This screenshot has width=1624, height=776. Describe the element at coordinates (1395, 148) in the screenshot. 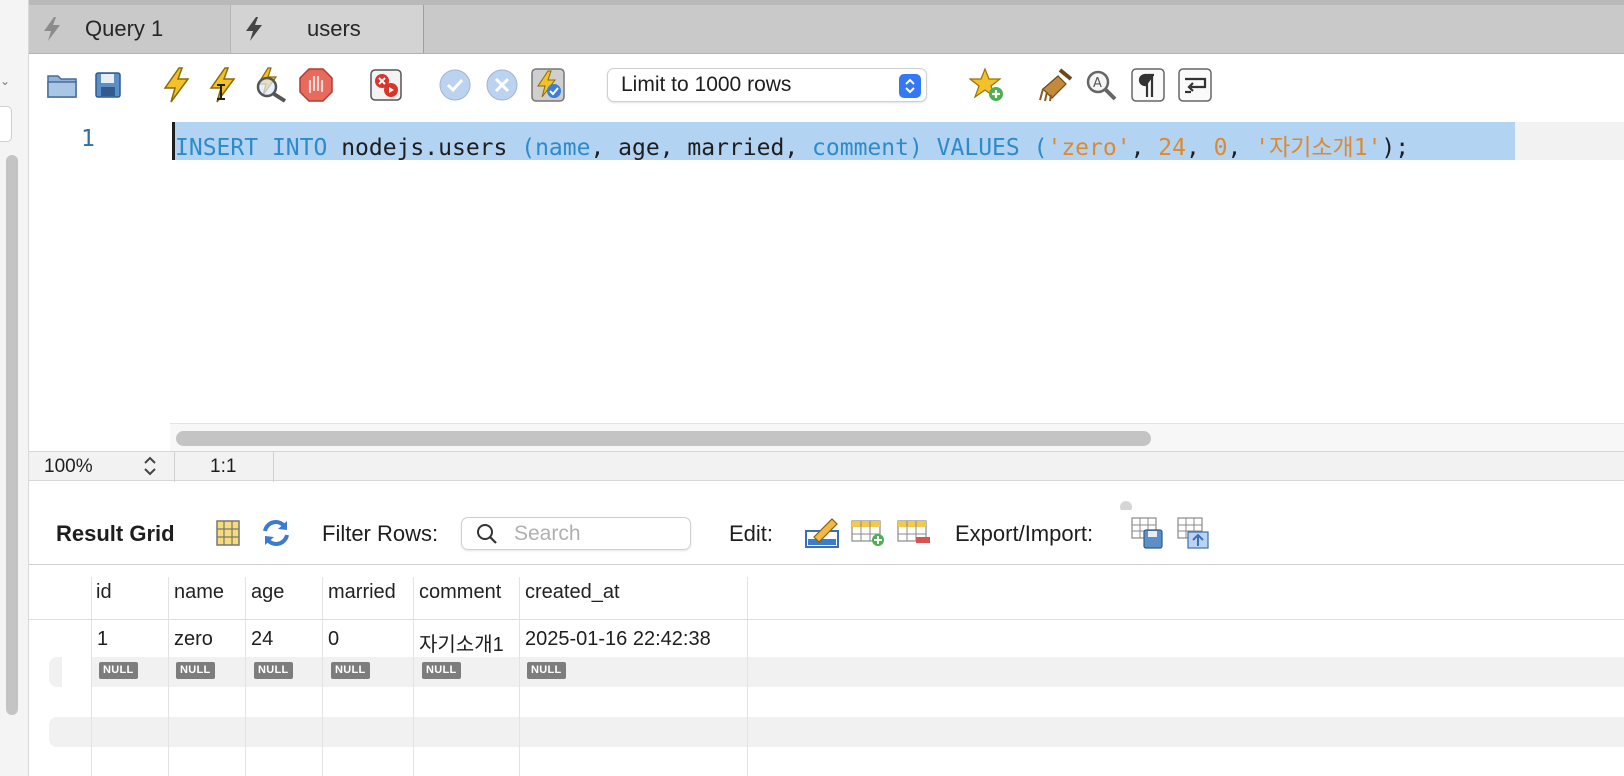

I see `code-token: );` at that location.